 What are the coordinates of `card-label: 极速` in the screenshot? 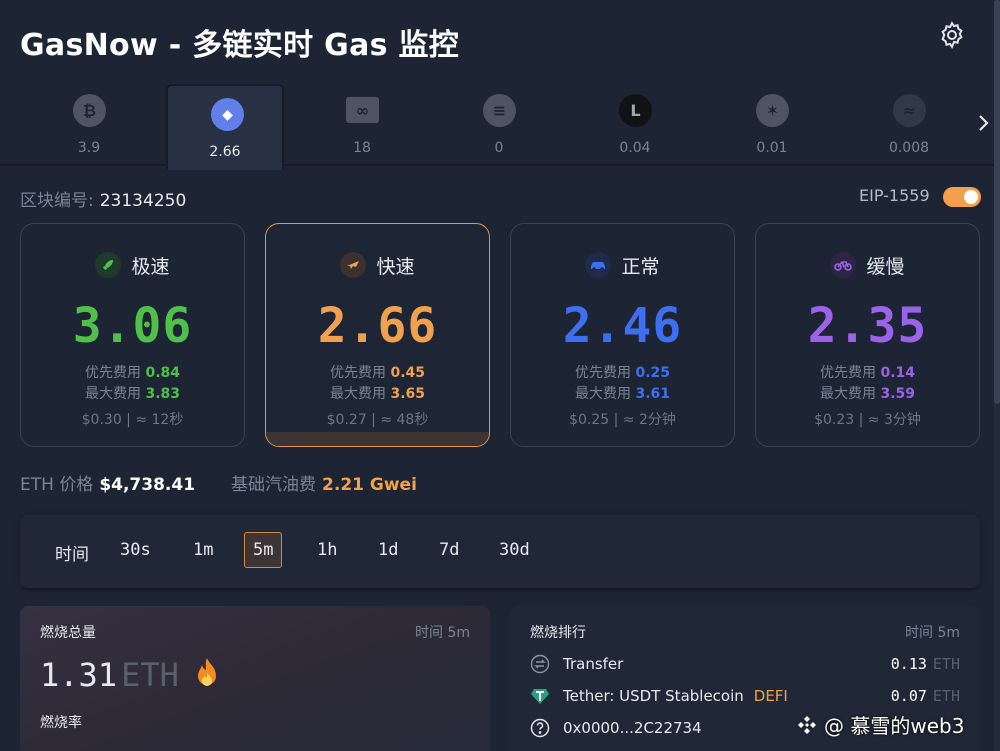 It's located at (150, 266).